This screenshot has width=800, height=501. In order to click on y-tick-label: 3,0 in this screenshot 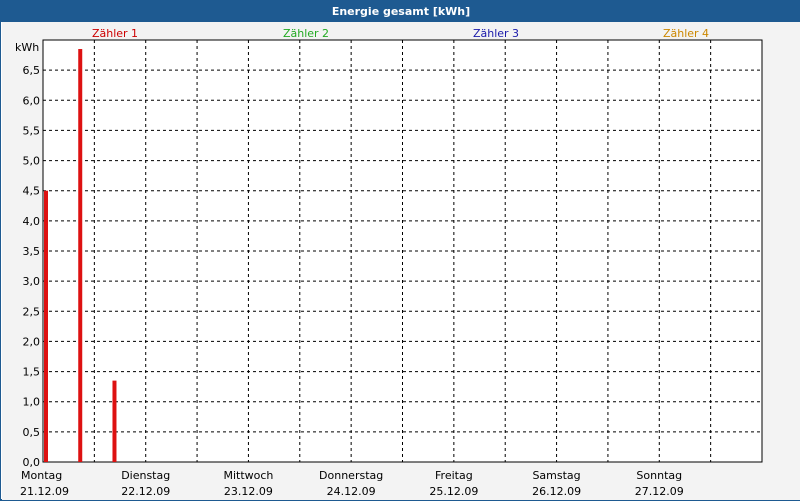, I will do `click(32, 281)`.